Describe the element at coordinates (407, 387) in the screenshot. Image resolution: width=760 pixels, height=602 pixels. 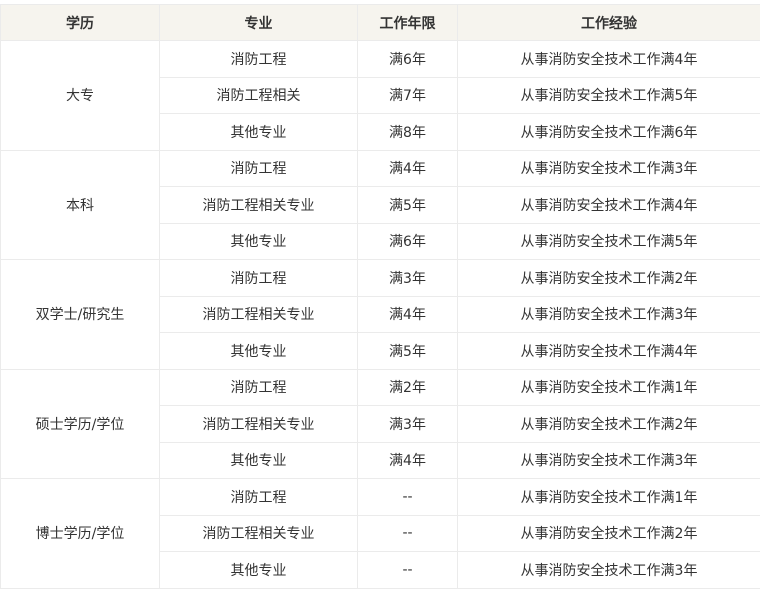
I see `years-cell: 满2年` at that location.